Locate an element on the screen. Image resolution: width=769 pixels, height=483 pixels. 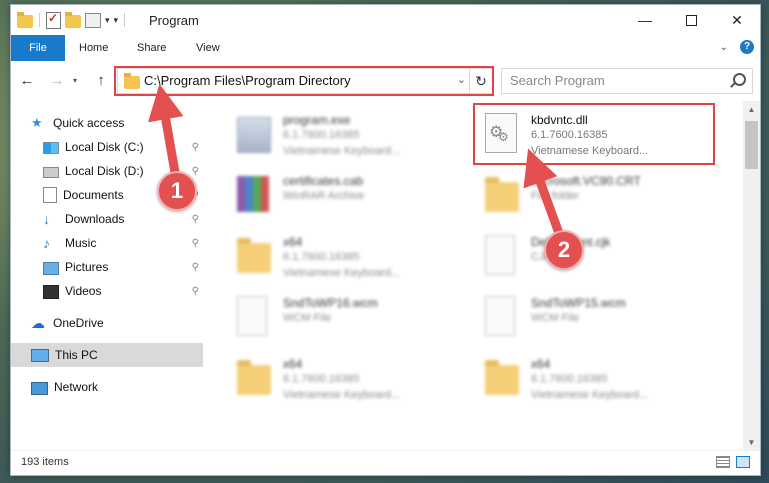
nav-item-label: This PC is located at coordinates (76, 355).